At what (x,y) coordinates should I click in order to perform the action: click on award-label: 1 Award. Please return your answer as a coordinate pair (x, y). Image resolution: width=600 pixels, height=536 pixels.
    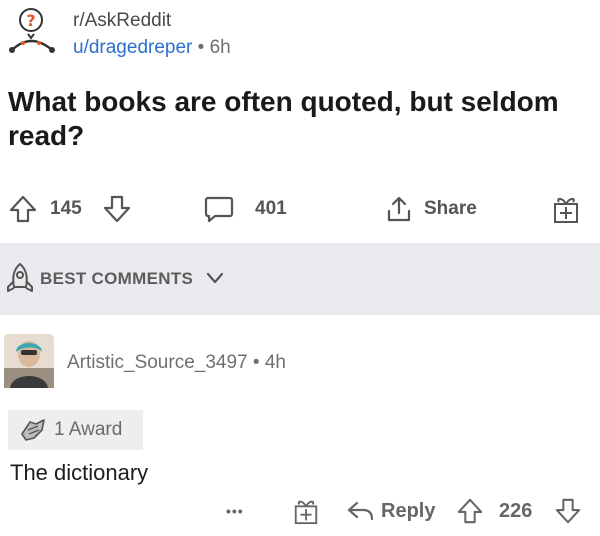
    Looking at the image, I should click on (88, 429).